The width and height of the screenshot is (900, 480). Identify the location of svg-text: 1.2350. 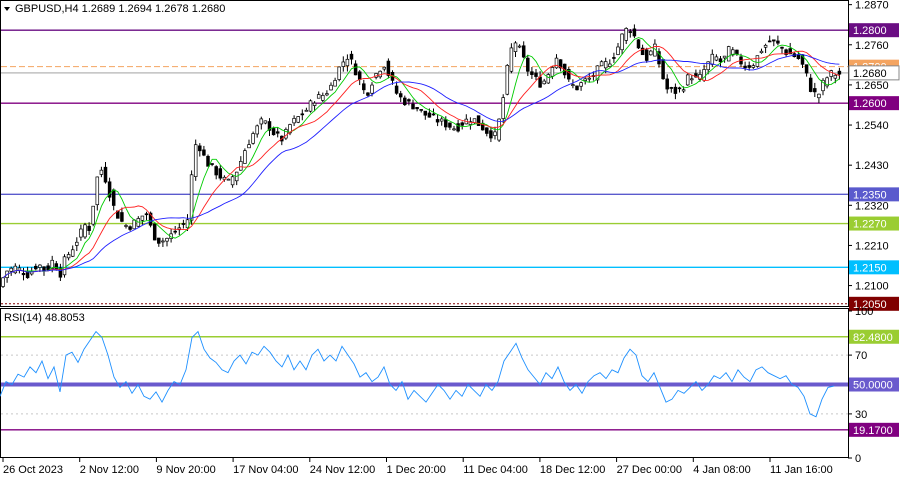
(870, 195).